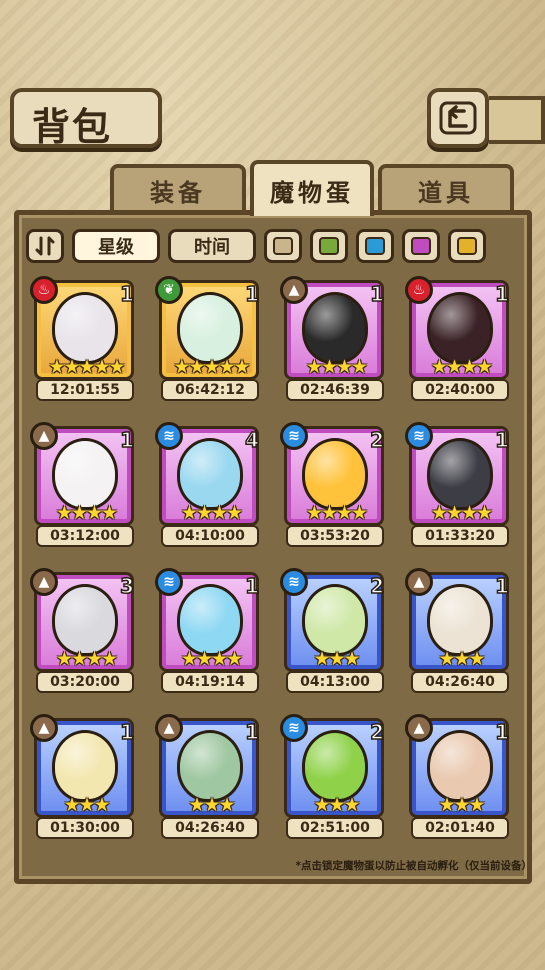  I want to click on egg-card: ♨ 1 ★★★★ 02:40:00, so click(461, 338).